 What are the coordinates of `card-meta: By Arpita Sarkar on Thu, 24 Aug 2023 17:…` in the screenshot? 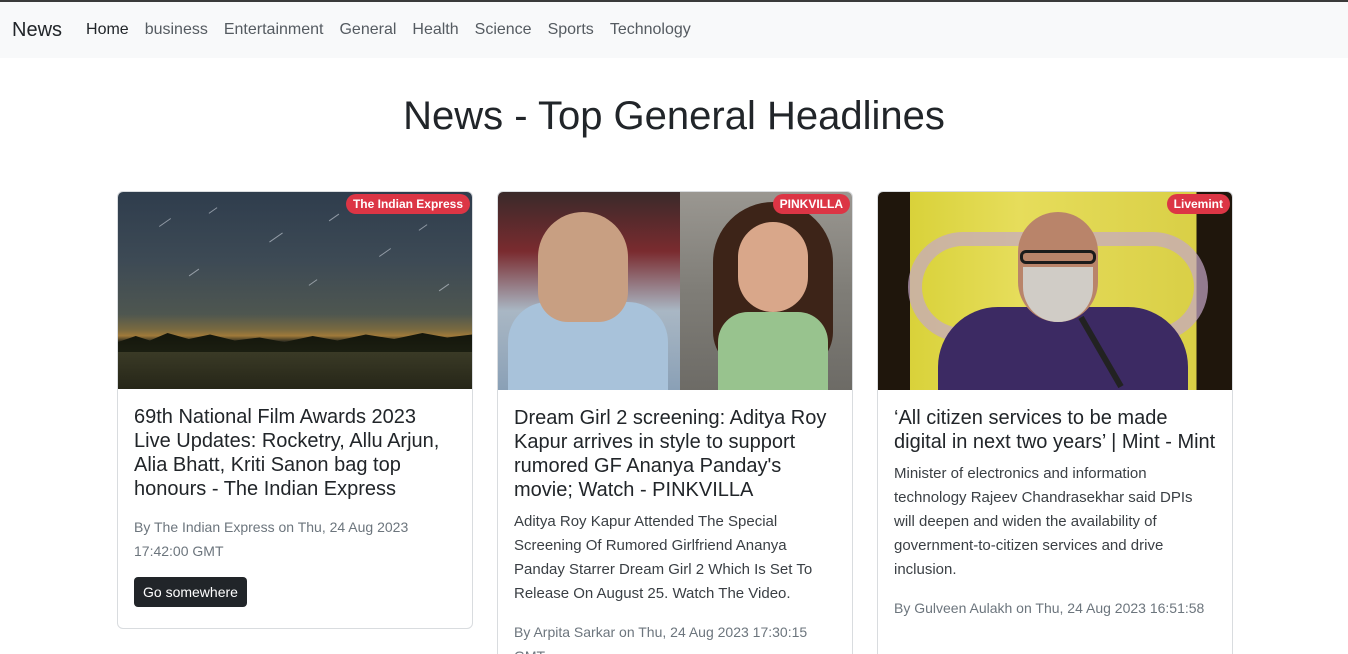 It's located at (661, 639).